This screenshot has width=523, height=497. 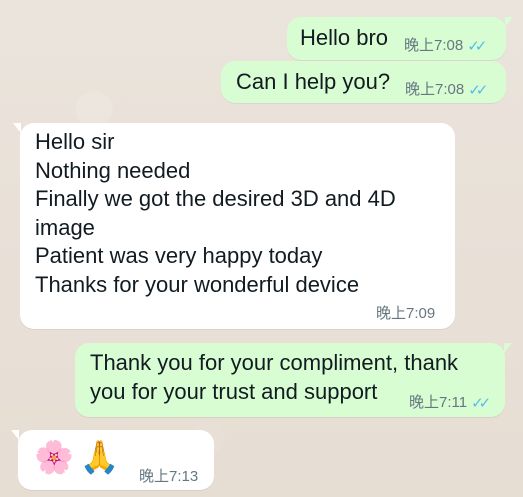 I want to click on message-meta: 晚上7:13, so click(x=168, y=476).